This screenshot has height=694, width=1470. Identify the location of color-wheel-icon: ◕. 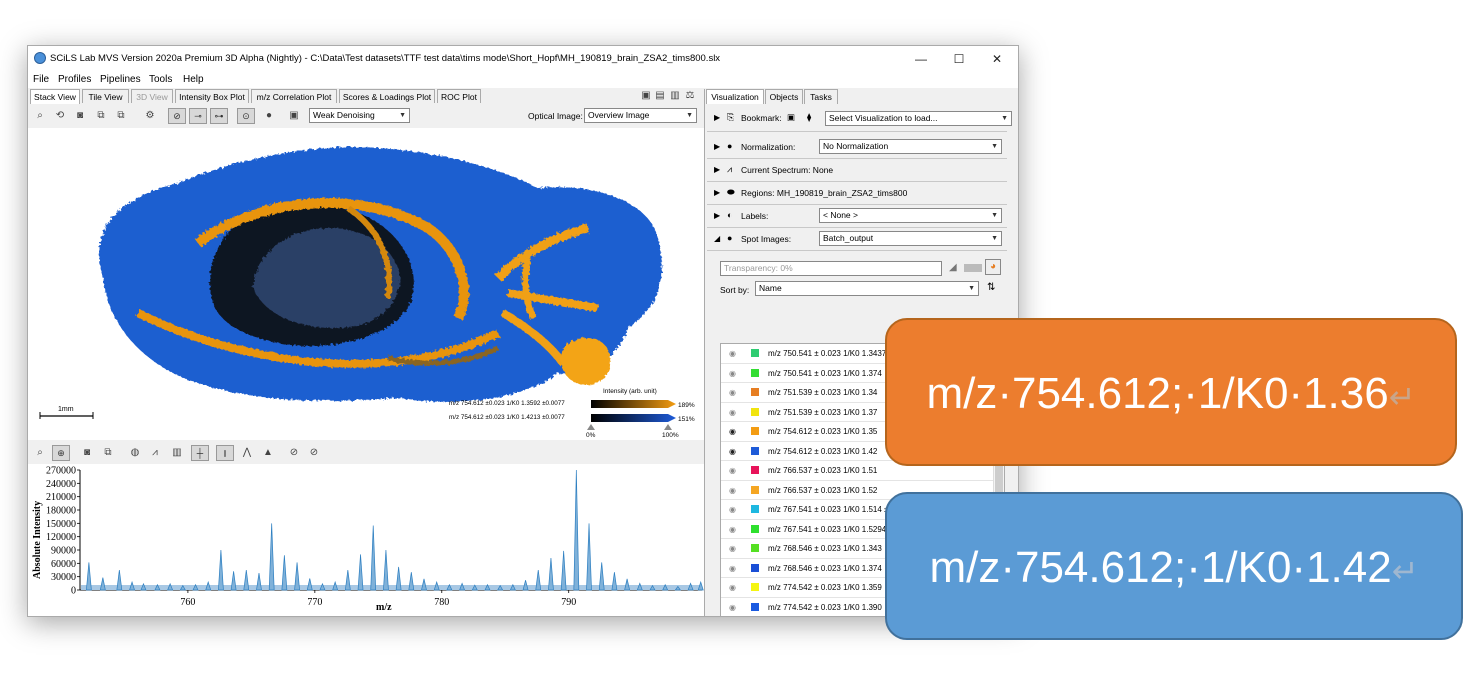
(993, 267).